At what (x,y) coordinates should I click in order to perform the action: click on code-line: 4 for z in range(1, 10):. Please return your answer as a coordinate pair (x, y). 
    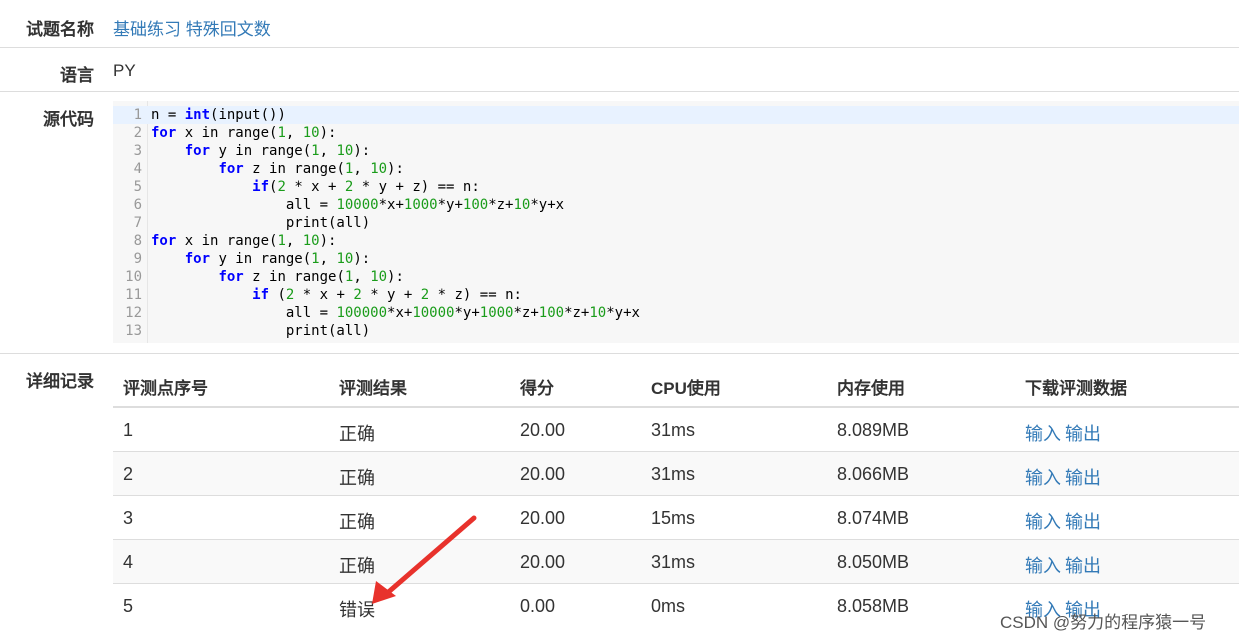
    Looking at the image, I should click on (676, 169).